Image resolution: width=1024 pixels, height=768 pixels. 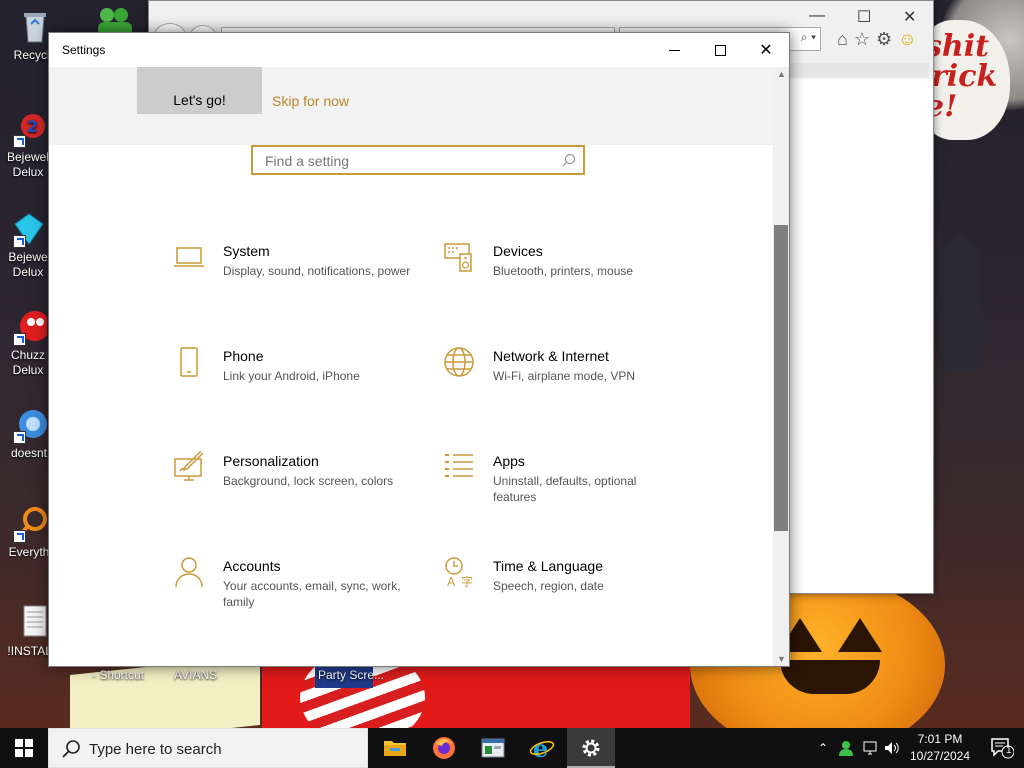 I want to click on browser-tab-strip, so click(x=859, y=70).